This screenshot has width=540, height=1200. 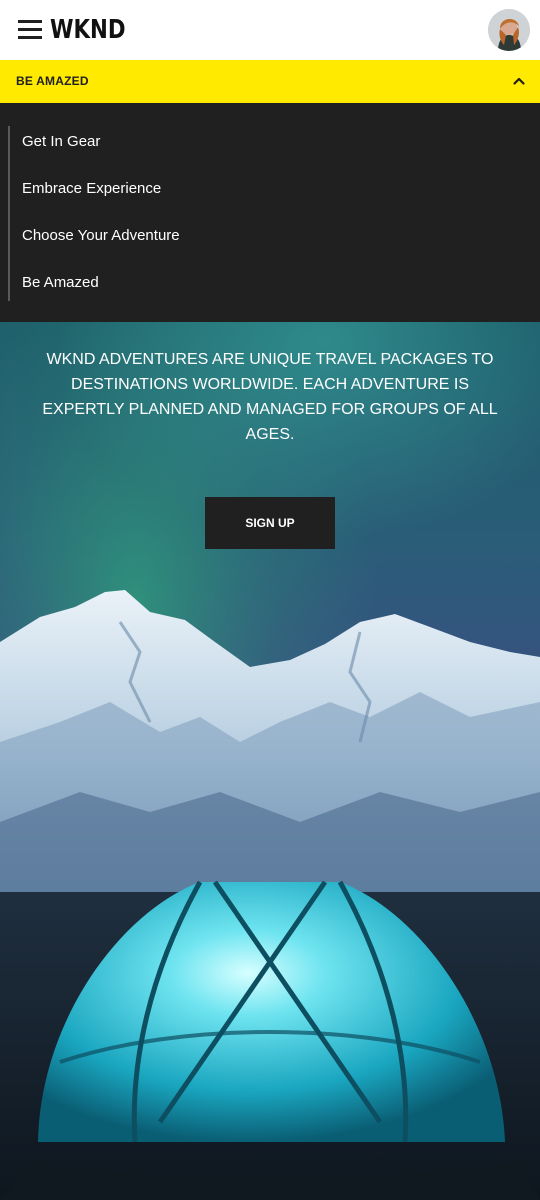 I want to click on menu-item-be-amazed: Be Amazed, so click(x=60, y=283).